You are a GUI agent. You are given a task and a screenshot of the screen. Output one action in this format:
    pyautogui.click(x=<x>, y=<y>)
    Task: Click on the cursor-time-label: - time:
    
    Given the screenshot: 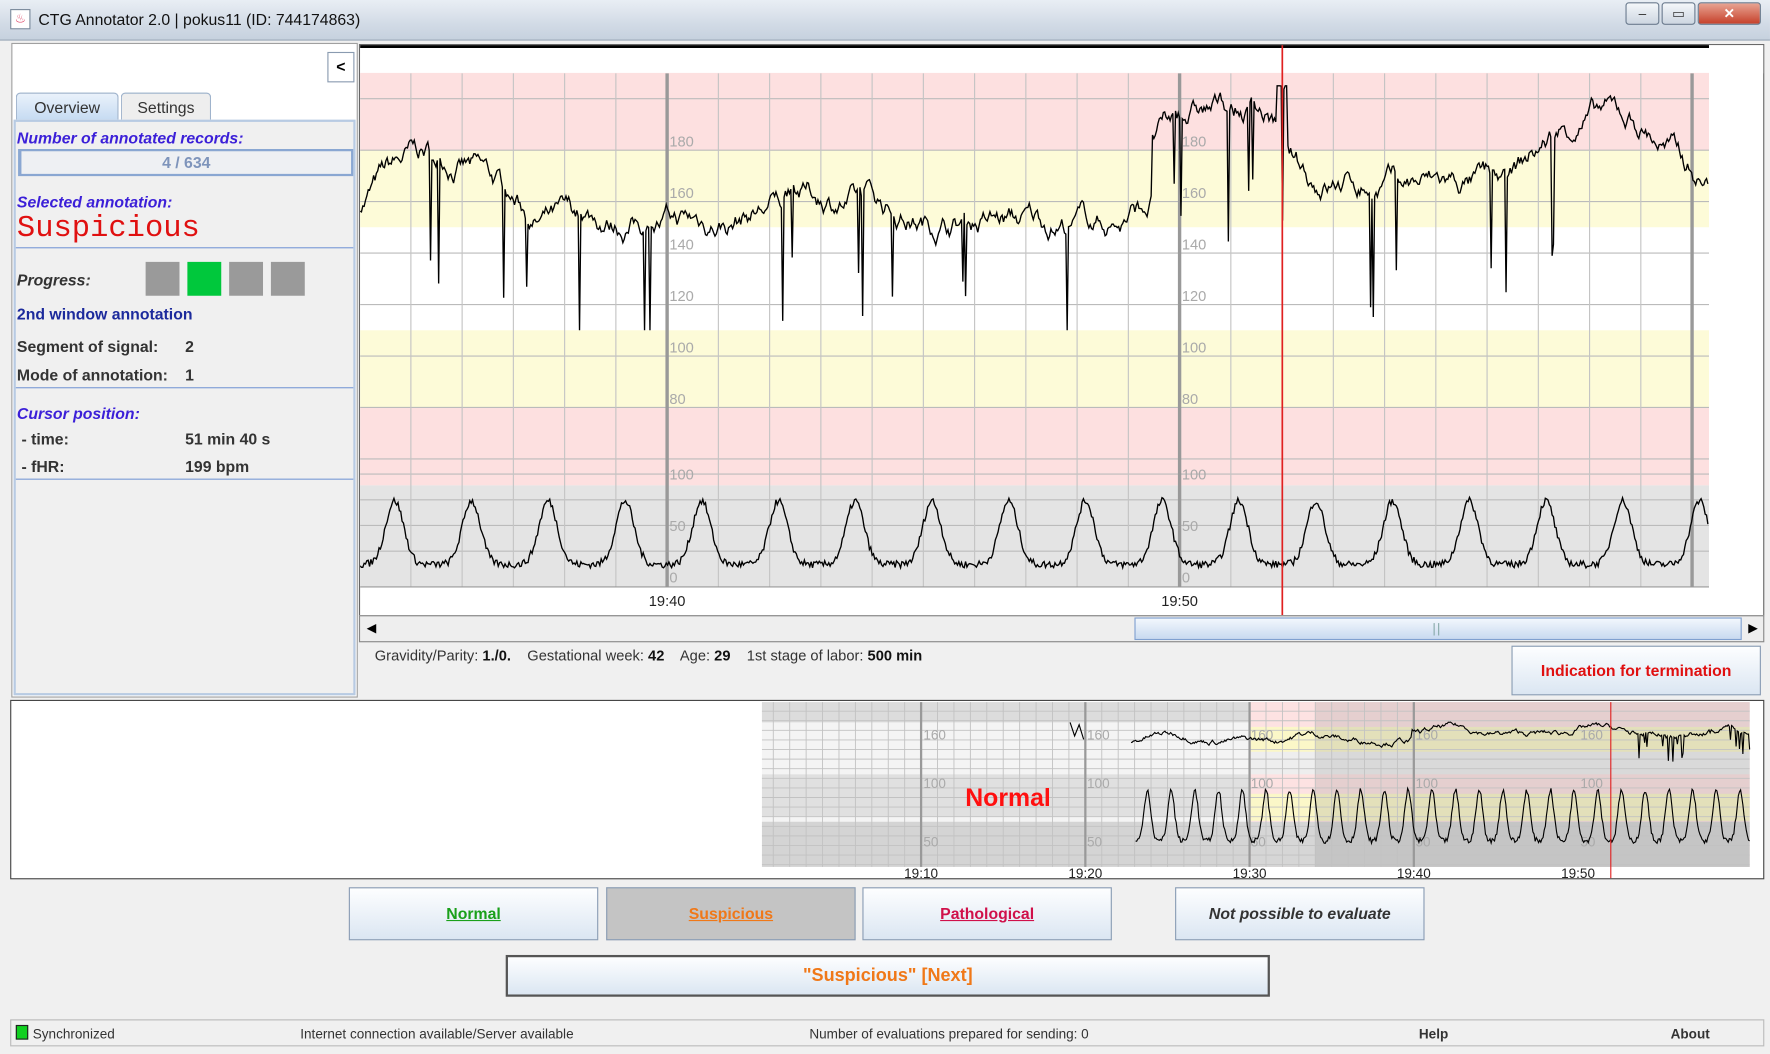 What is the action you would take?
    pyautogui.click(x=45, y=439)
    